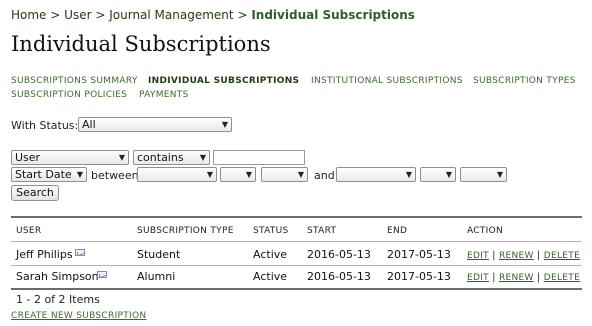 The height and width of the screenshot is (326, 592). Describe the element at coordinates (74, 81) in the screenshot. I see `nav-subscriptions-summary: SUBSCRIPTIONS SUMMARY` at that location.